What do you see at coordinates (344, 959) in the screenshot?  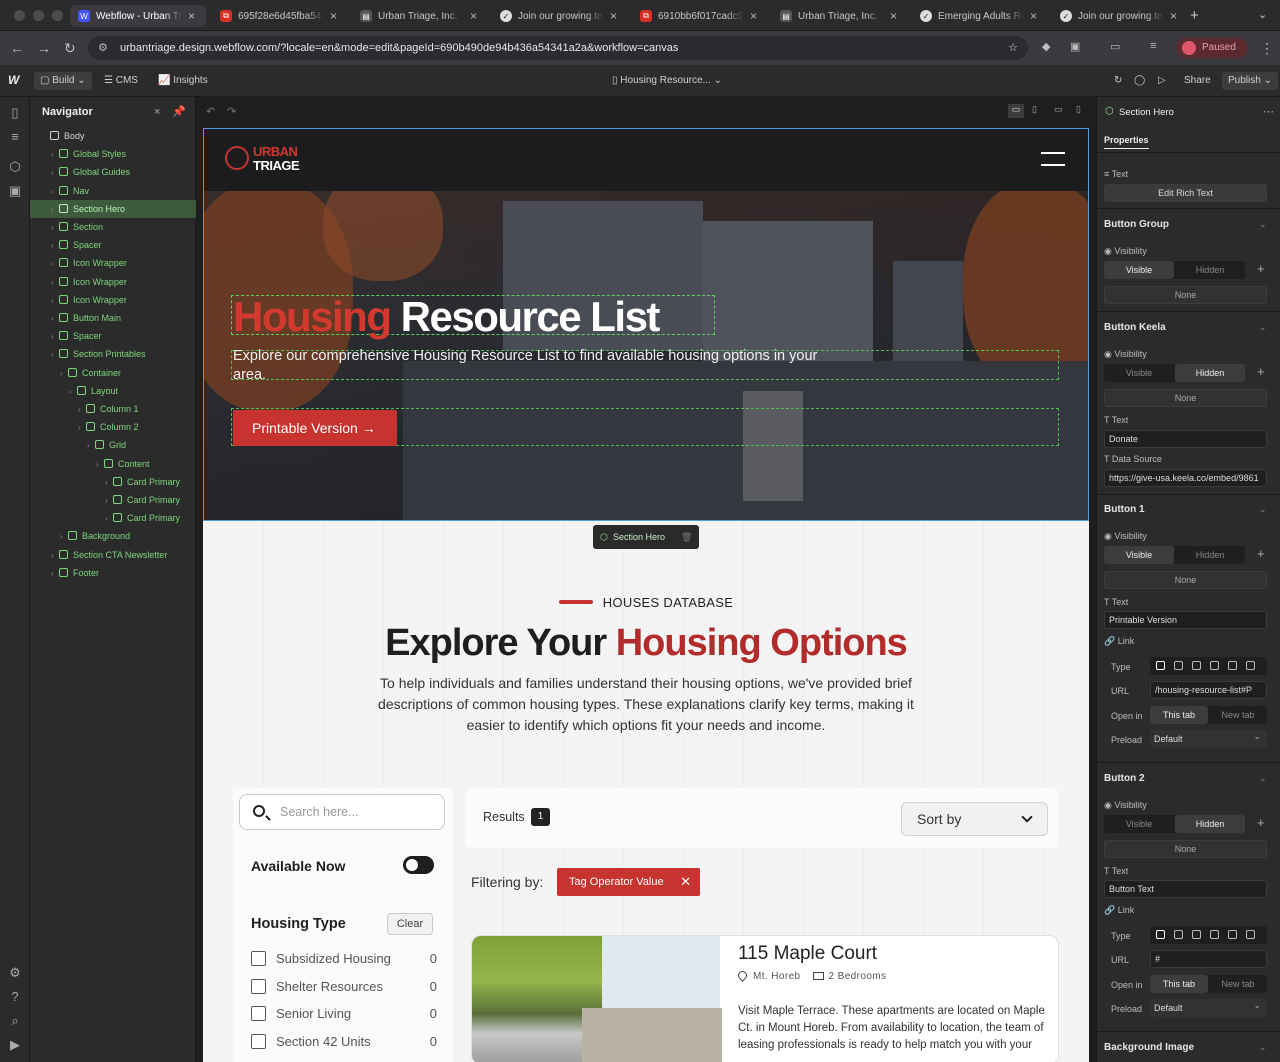 I see `housing-type-option: Subsidized Housing 0` at bounding box center [344, 959].